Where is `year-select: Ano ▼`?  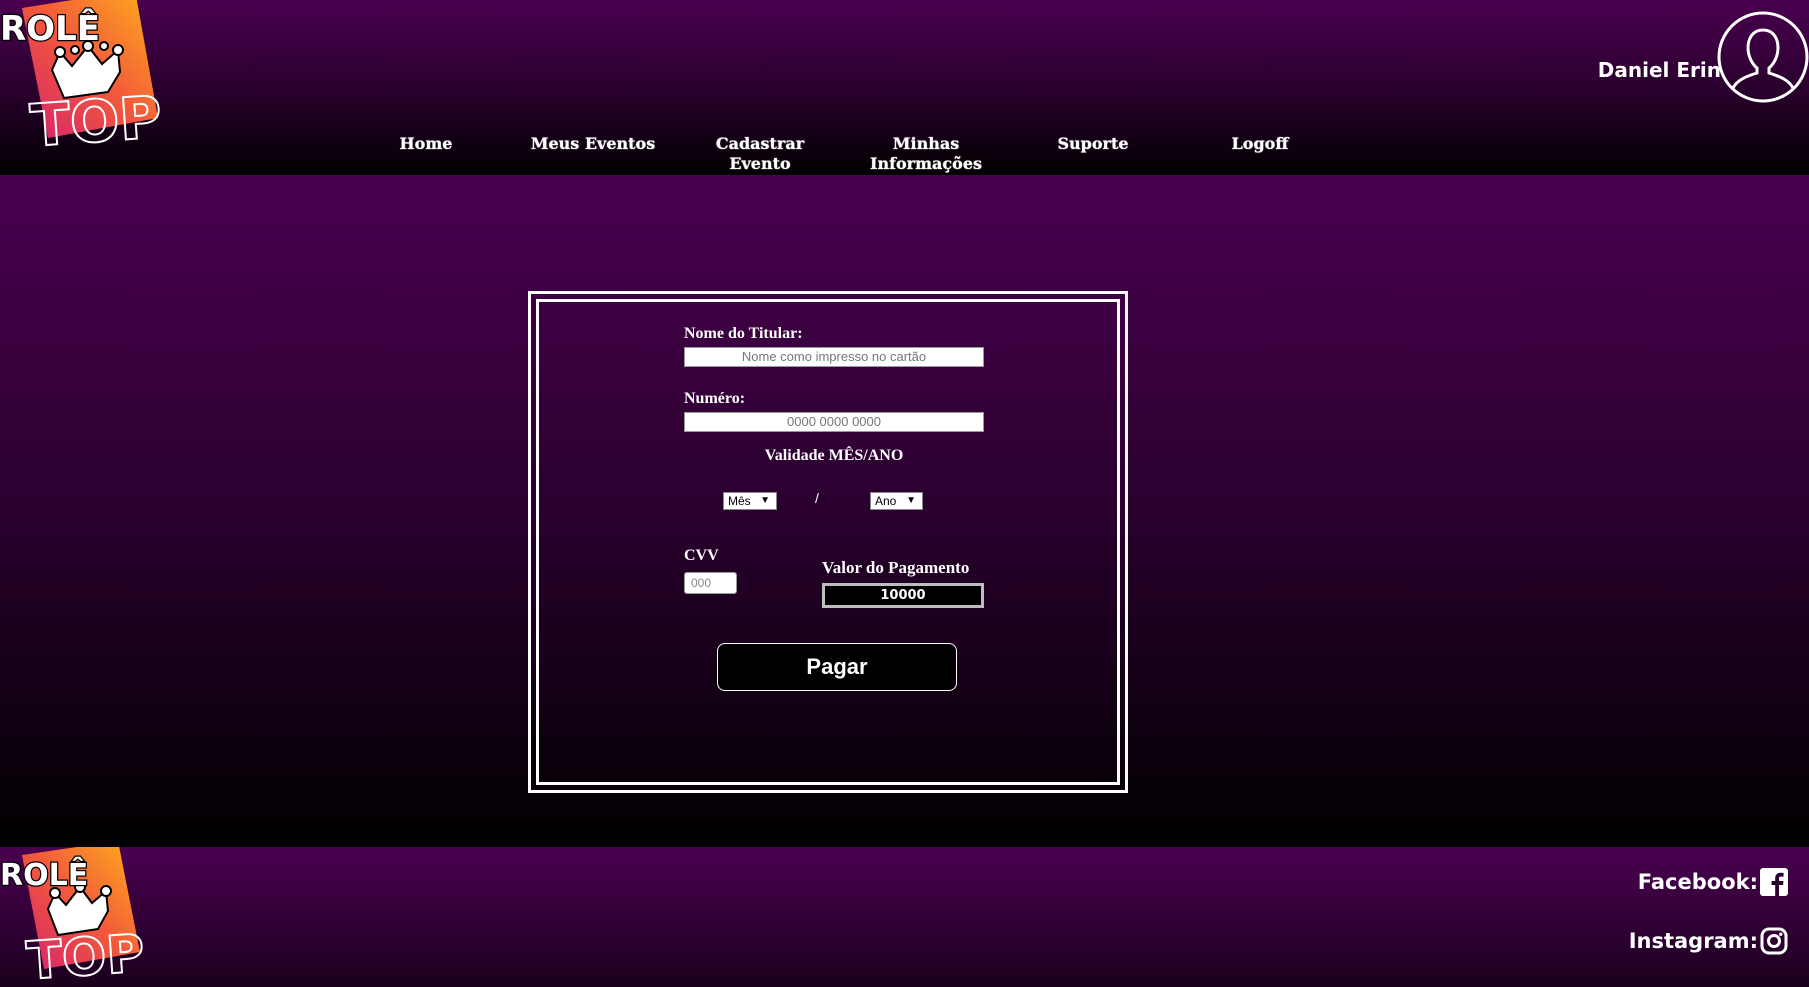
year-select: Ano ▼ is located at coordinates (896, 501).